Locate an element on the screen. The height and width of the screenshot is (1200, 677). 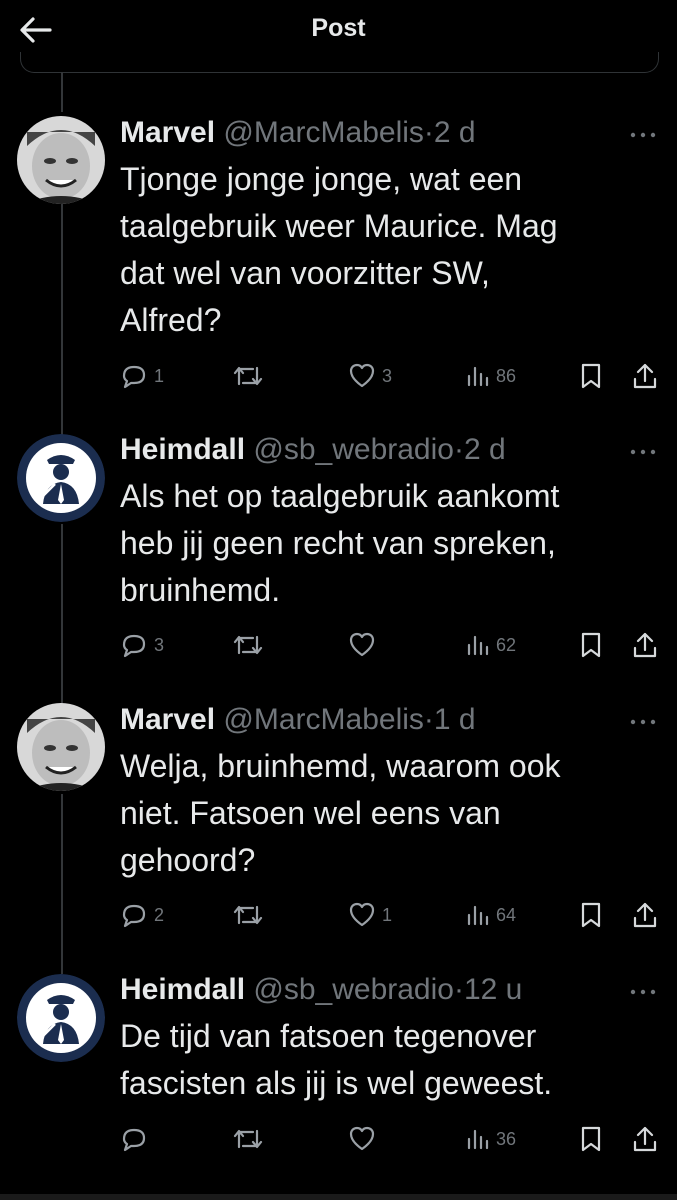
text-line: dat wel van voorzitter SW, is located at coordinates (305, 273).